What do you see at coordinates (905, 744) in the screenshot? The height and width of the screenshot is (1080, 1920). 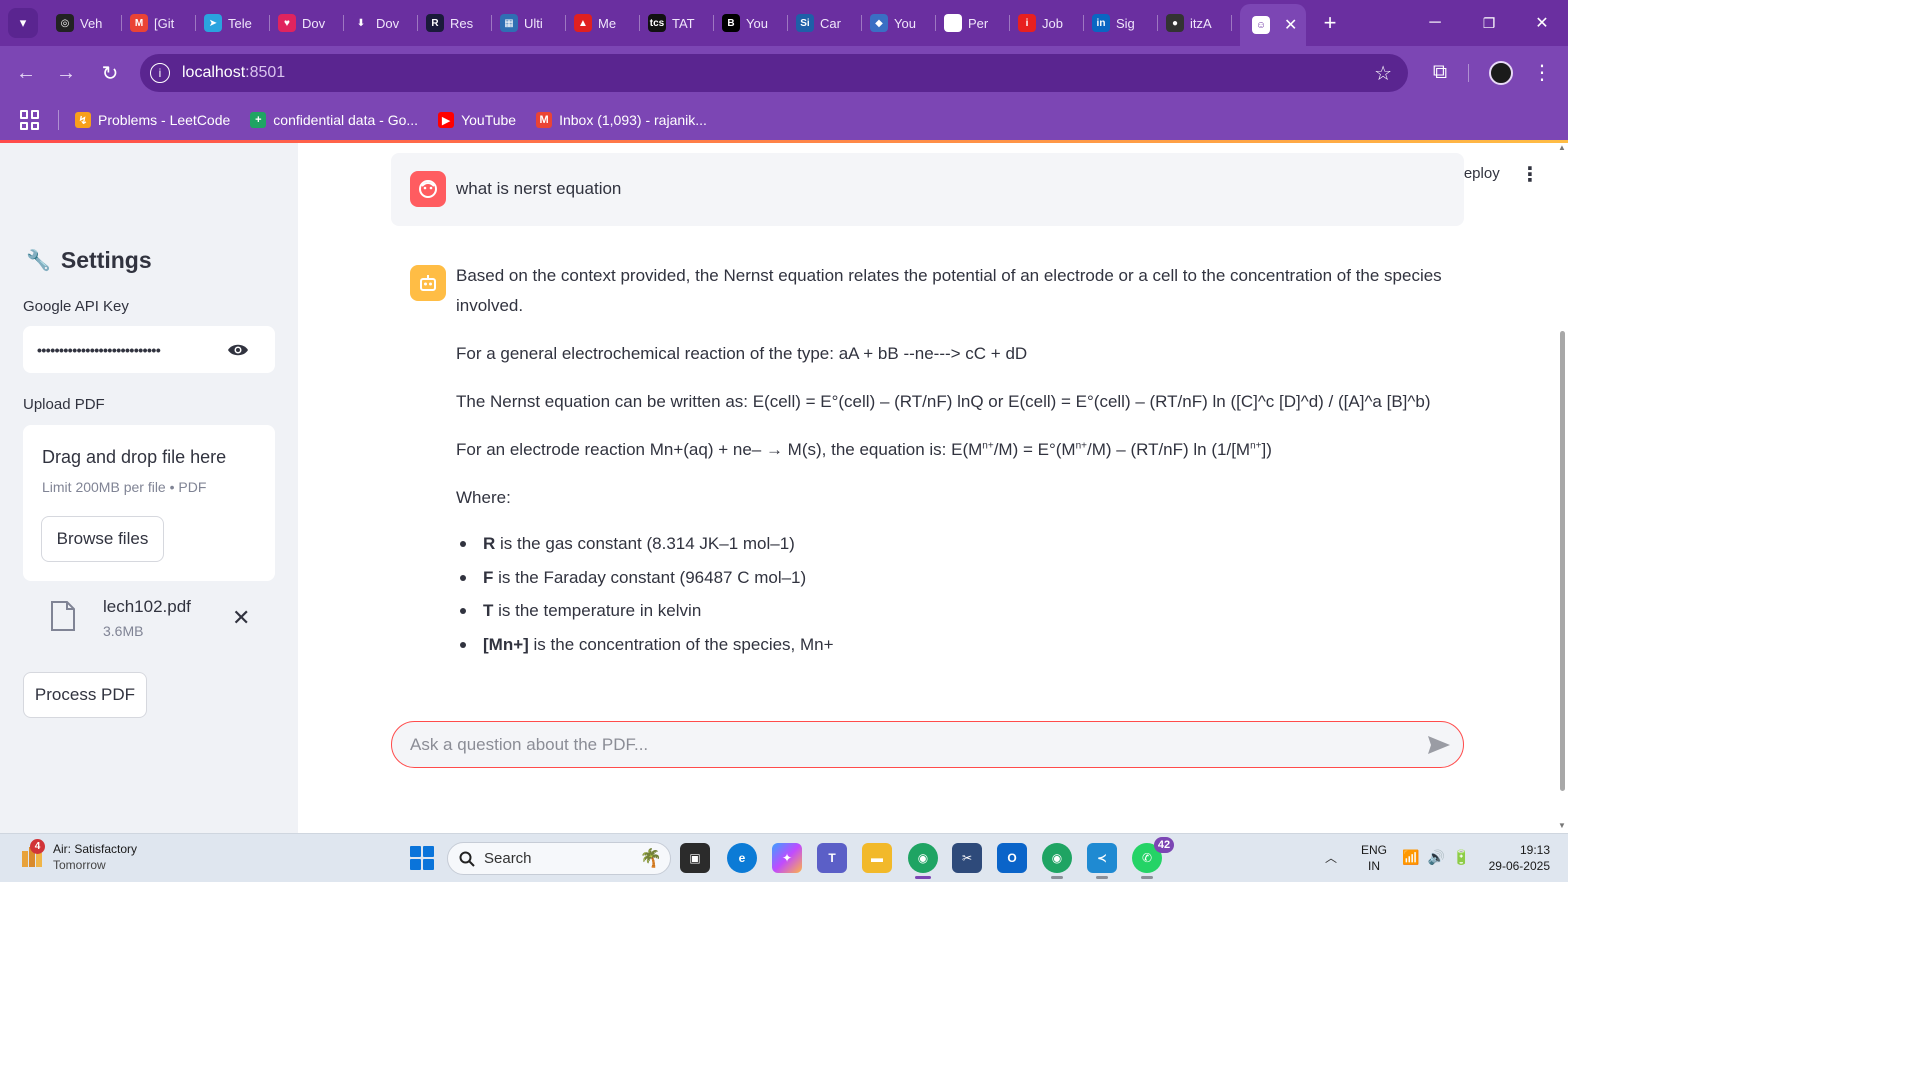 I see `chat-input-field` at bounding box center [905, 744].